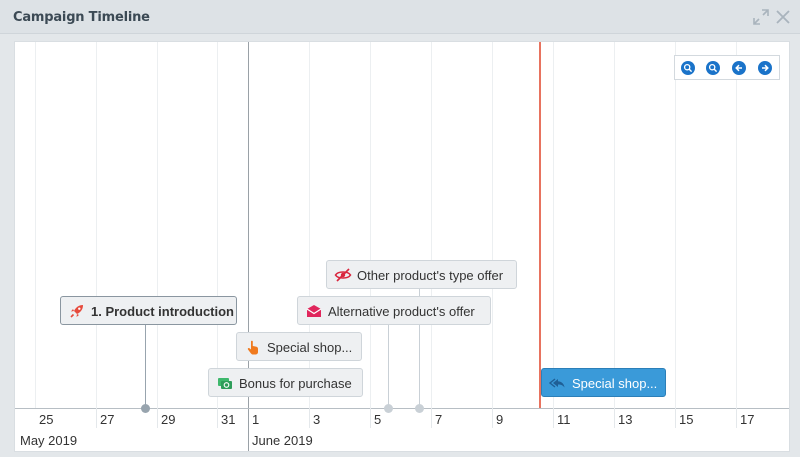  Describe the element at coordinates (402, 408) in the screenshot. I see `time-axis` at that location.